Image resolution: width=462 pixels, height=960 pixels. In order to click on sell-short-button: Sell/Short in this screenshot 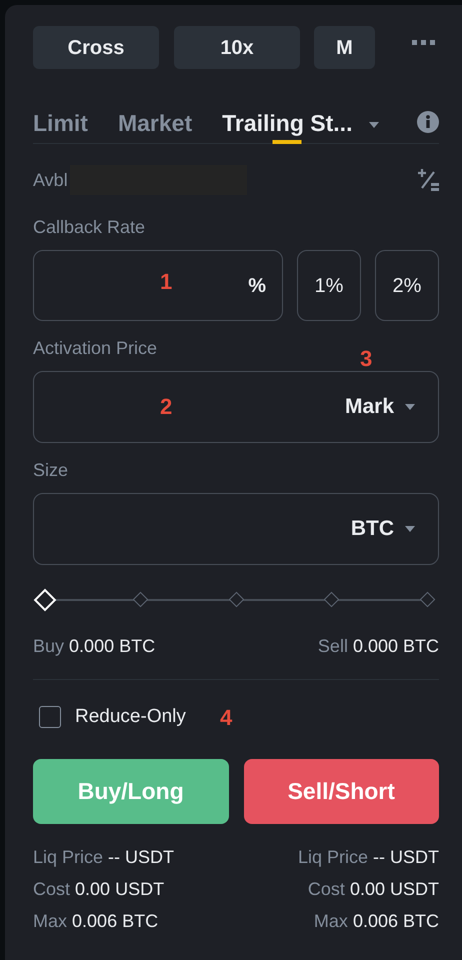, I will do `click(341, 791)`.